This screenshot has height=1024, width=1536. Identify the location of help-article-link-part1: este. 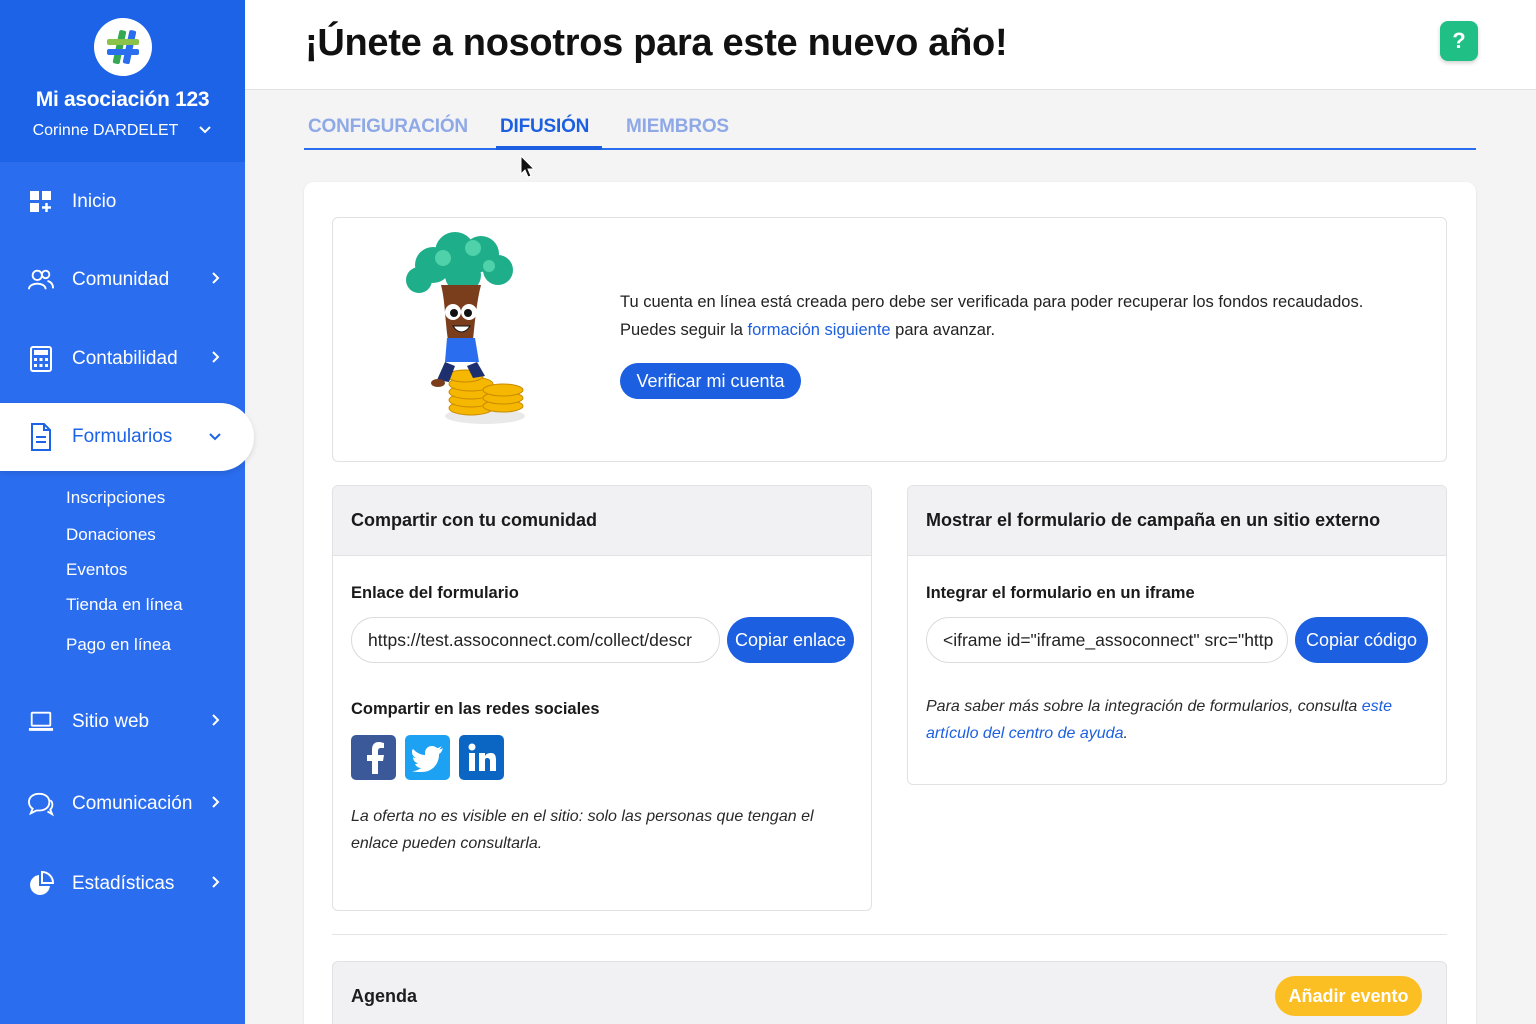
(1377, 706).